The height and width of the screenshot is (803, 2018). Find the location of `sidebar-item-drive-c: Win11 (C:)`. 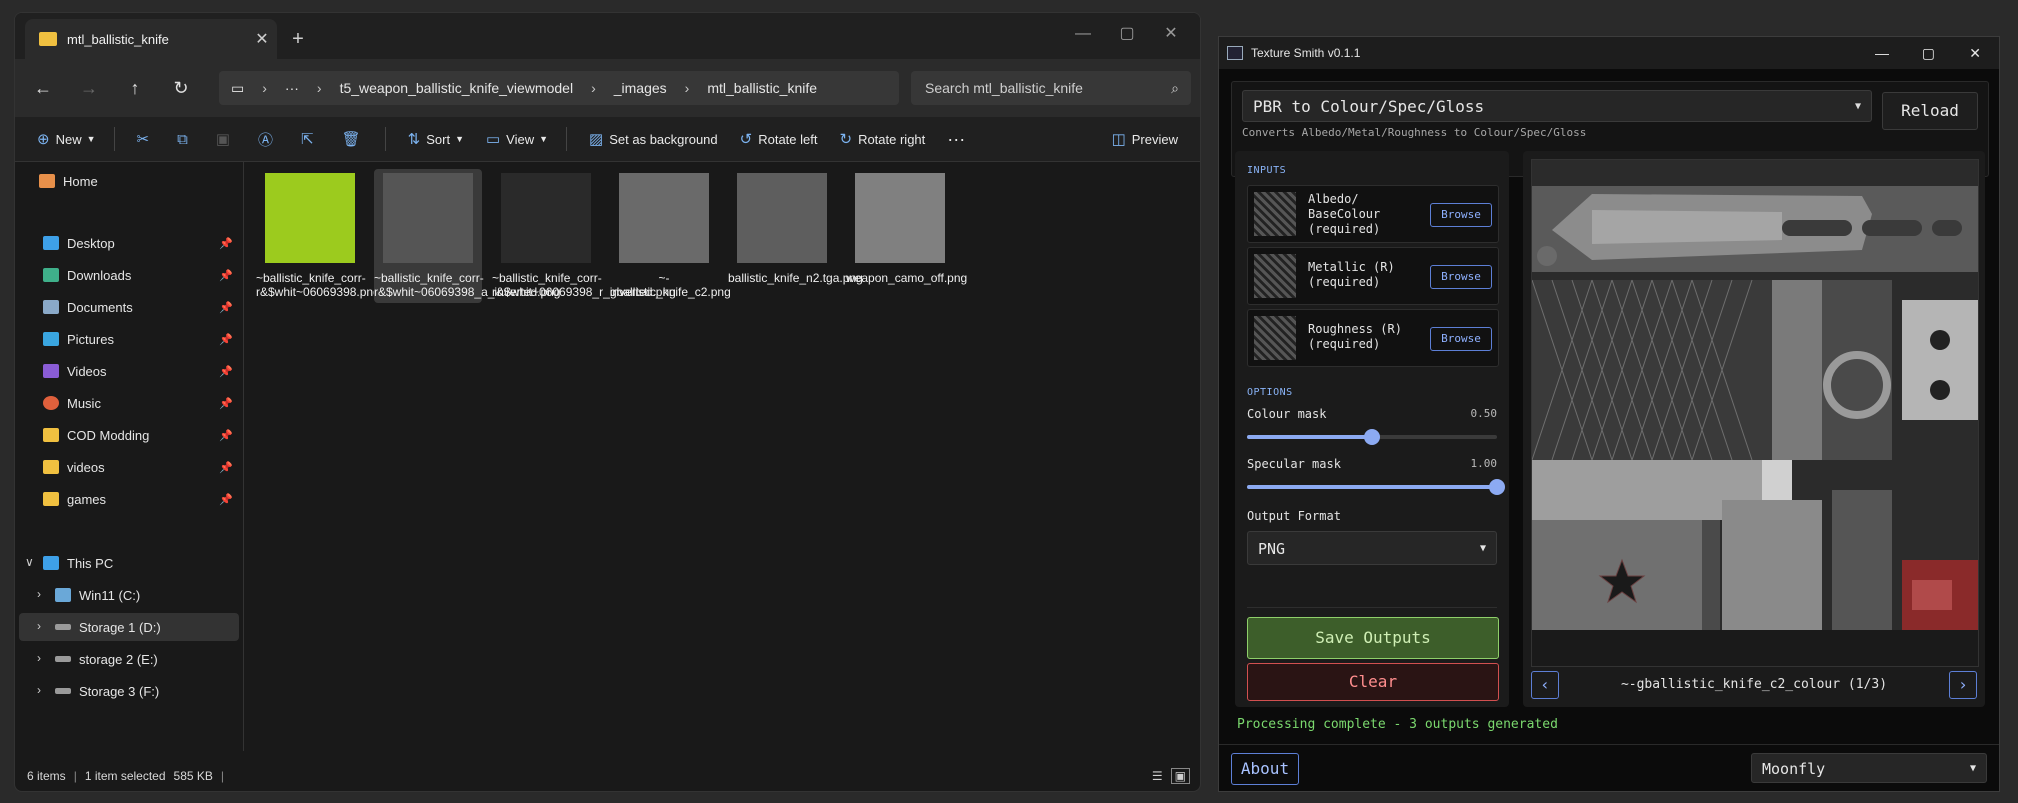

sidebar-item-drive-c: Win11 (C:) is located at coordinates (147, 595).